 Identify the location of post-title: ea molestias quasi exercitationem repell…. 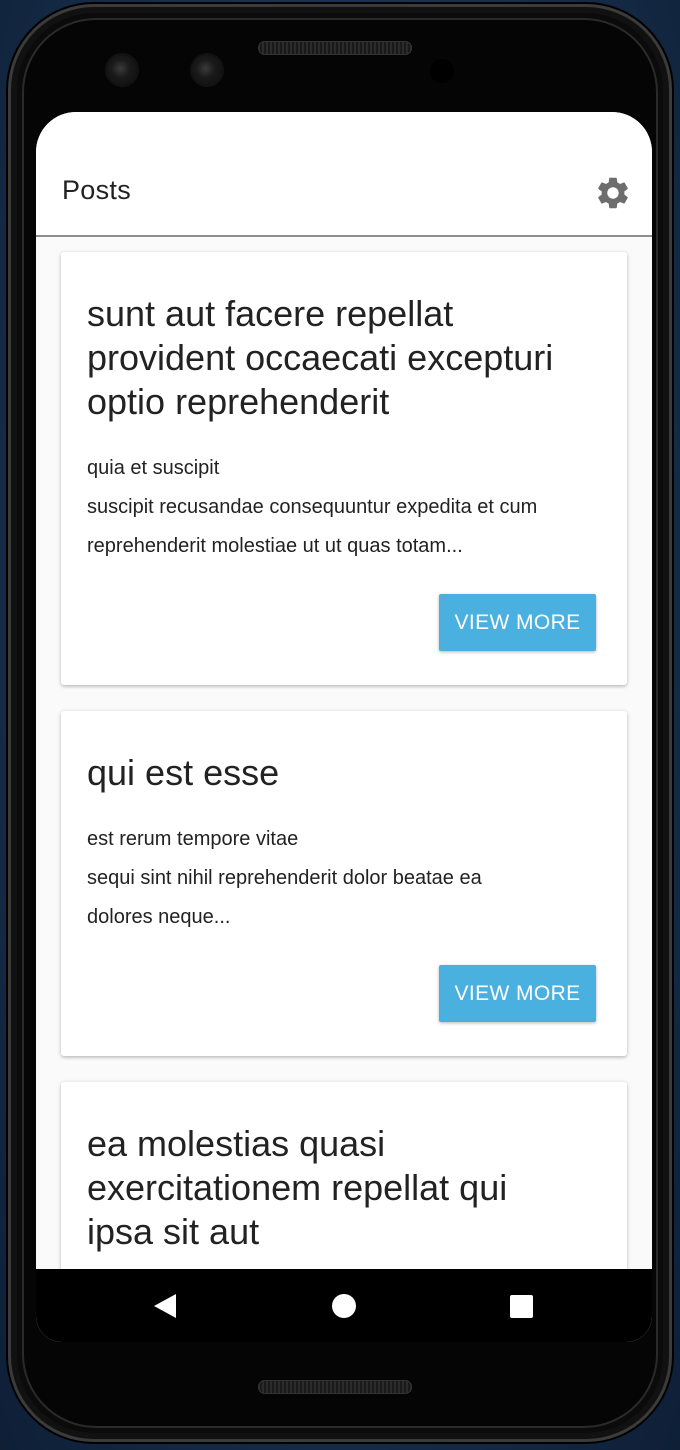
(344, 1188).